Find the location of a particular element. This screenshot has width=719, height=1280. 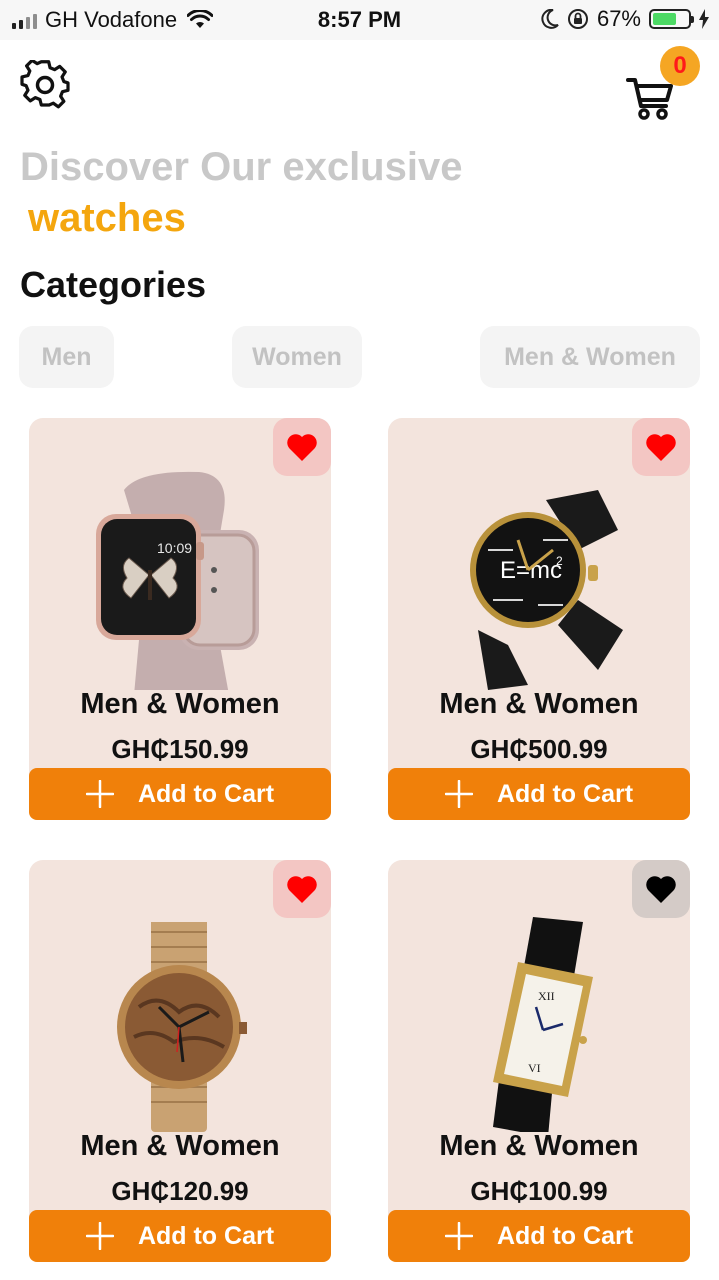

battery-icon is located at coordinates (671, 19).